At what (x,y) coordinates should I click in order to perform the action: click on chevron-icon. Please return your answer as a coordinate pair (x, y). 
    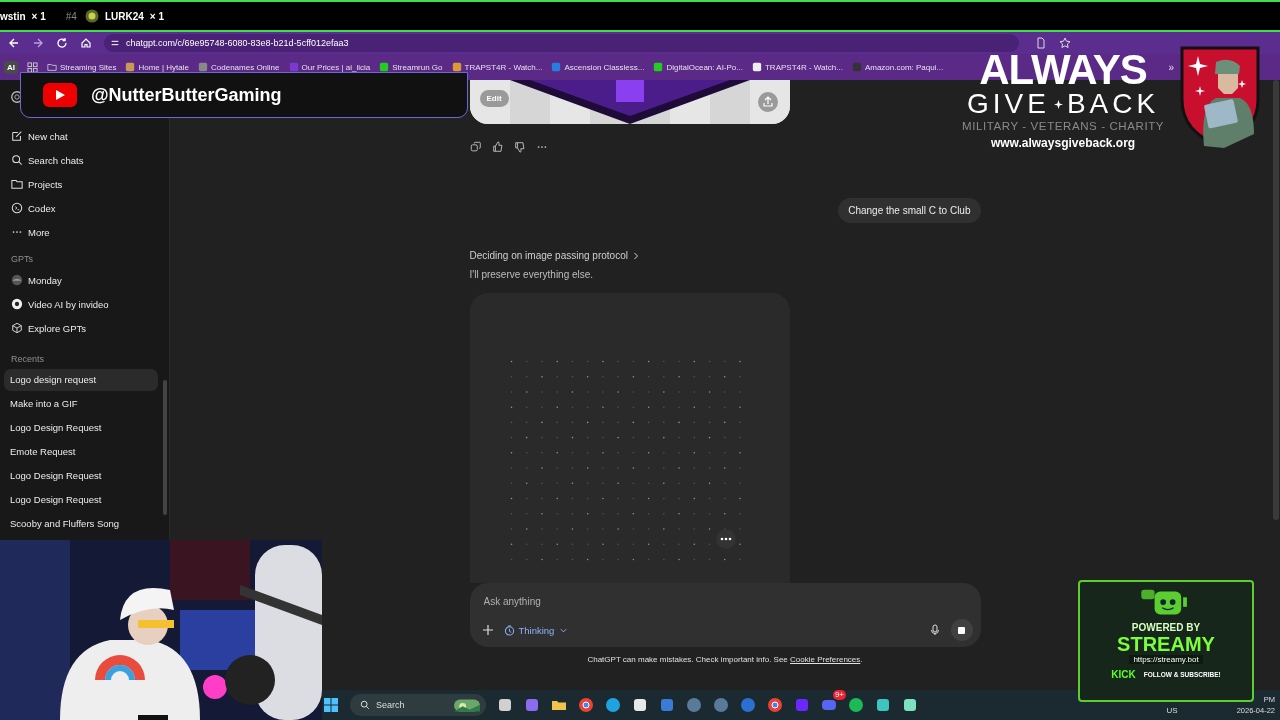
    Looking at the image, I should click on (635, 255).